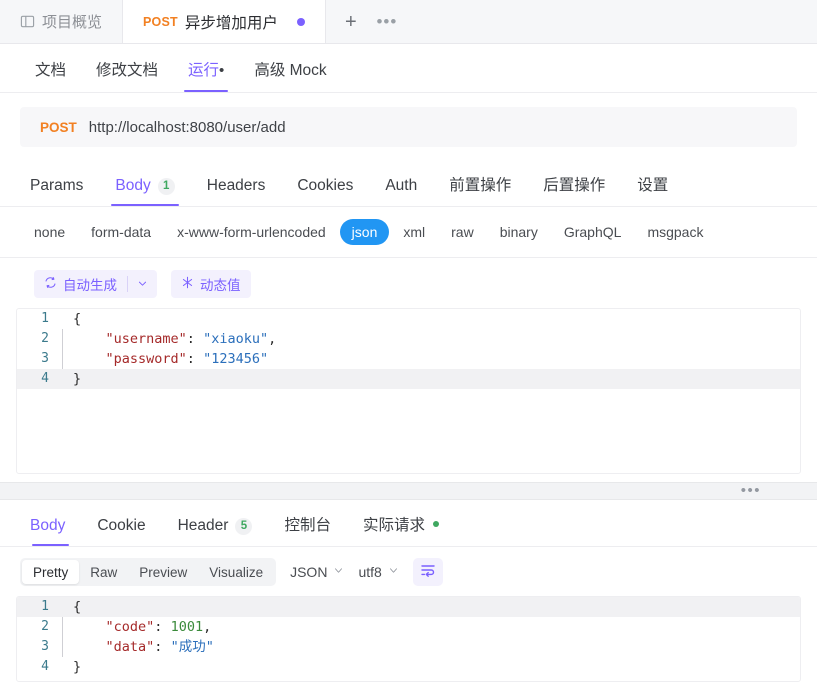  What do you see at coordinates (408, 491) in the screenshot?
I see `panel-splitter: •••` at bounding box center [408, 491].